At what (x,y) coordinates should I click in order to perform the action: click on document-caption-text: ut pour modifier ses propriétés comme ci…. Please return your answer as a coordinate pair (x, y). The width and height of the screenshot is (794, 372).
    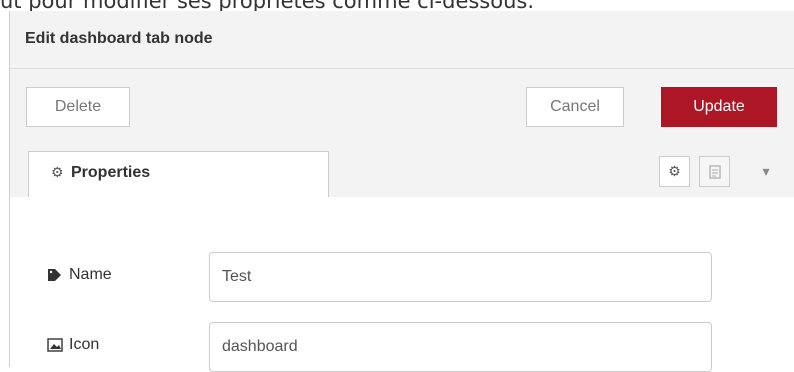
    Looking at the image, I should click on (397, 5).